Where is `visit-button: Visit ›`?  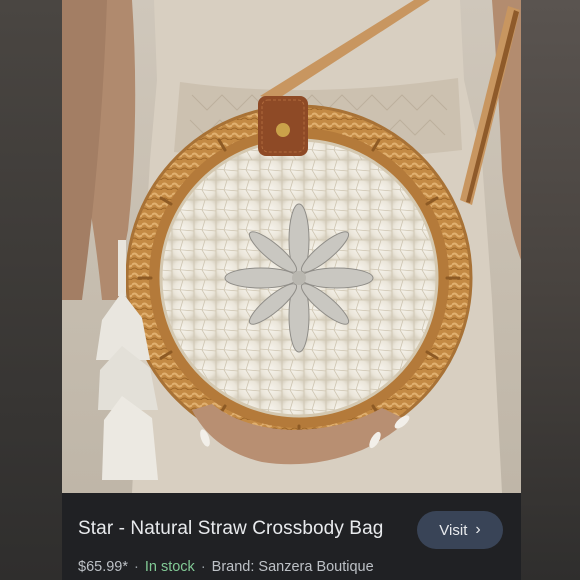 visit-button: Visit › is located at coordinates (460, 530).